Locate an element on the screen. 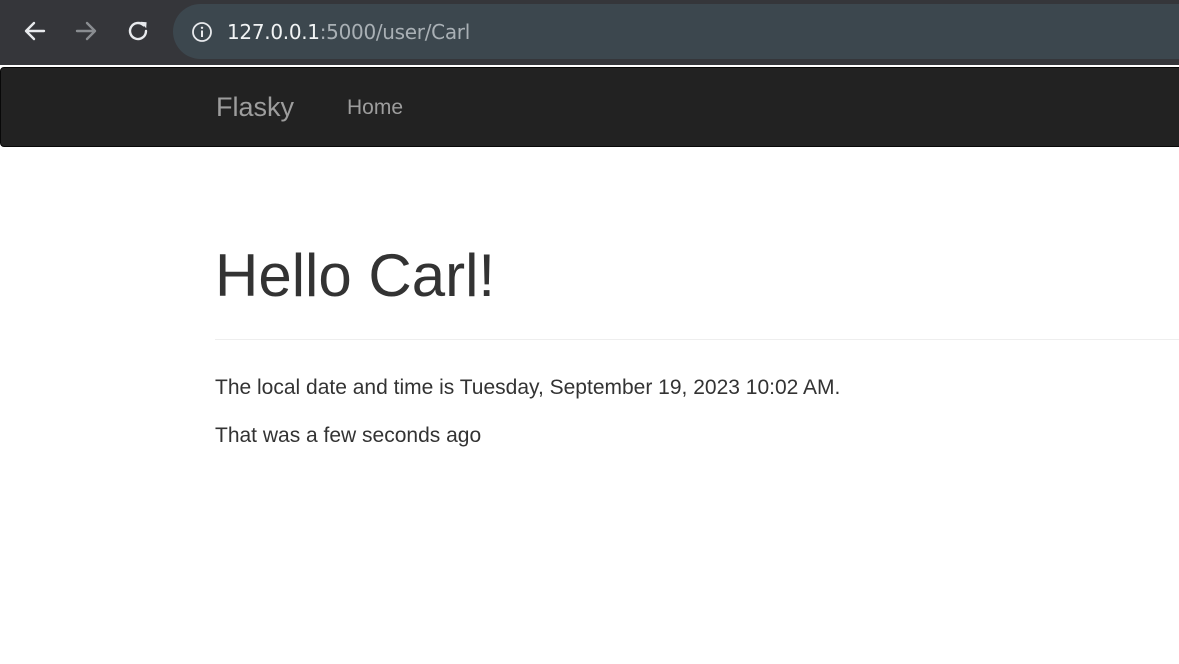 The height and width of the screenshot is (664, 1179). reload-button is located at coordinates (138, 31).